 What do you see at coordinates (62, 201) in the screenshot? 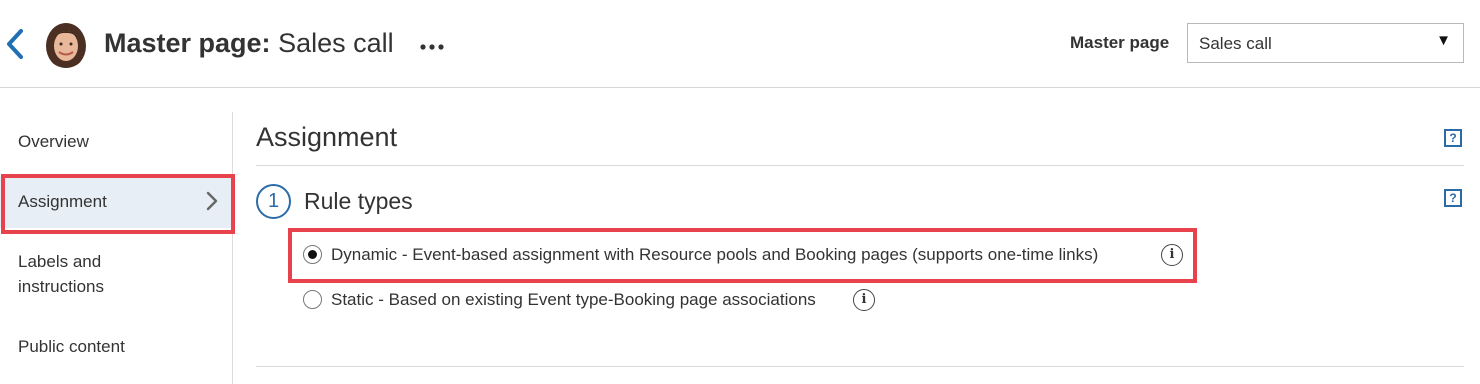
I see `sidebar-item-label: Assignment` at bounding box center [62, 201].